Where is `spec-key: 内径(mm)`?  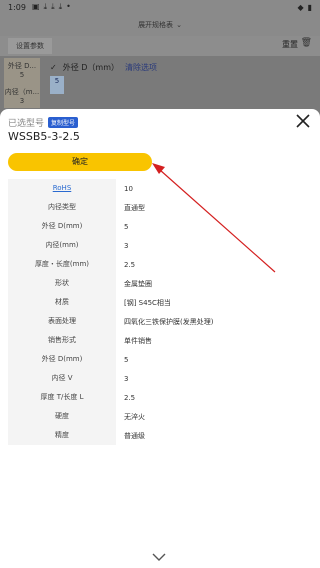 spec-key: 内径(mm) is located at coordinates (62, 245).